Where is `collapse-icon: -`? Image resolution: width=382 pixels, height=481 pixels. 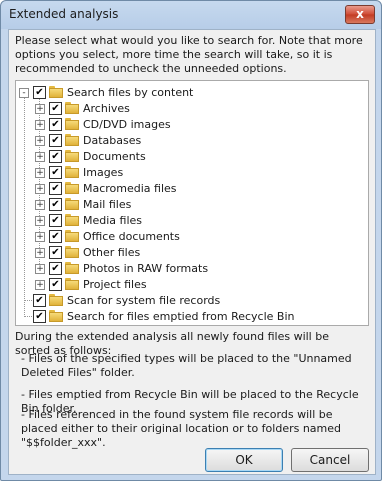
collapse-icon: - is located at coordinates (24, 93).